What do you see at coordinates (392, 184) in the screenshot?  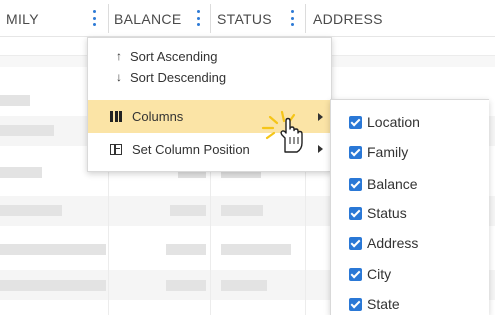 I see `column-toggle-label: Balance` at bounding box center [392, 184].